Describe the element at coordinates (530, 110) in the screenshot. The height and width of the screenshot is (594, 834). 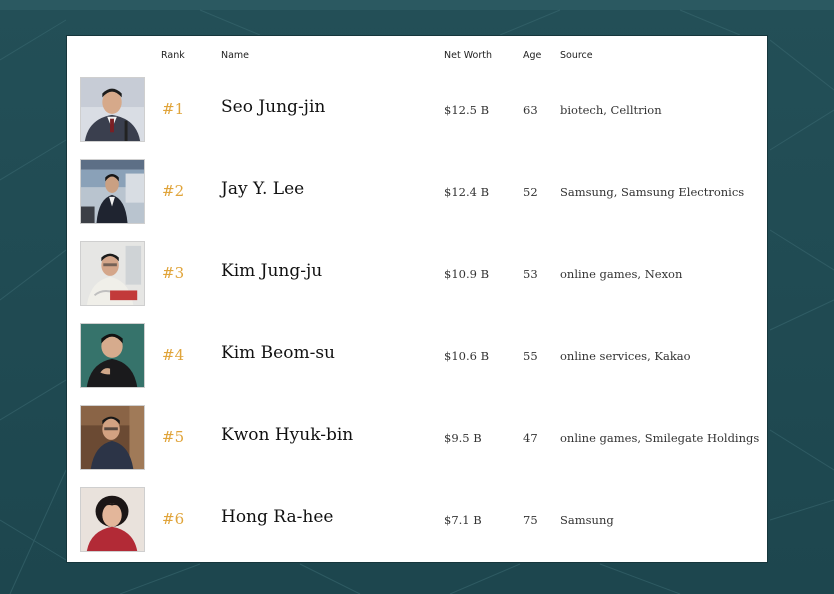
I see `age-value: 63` at that location.